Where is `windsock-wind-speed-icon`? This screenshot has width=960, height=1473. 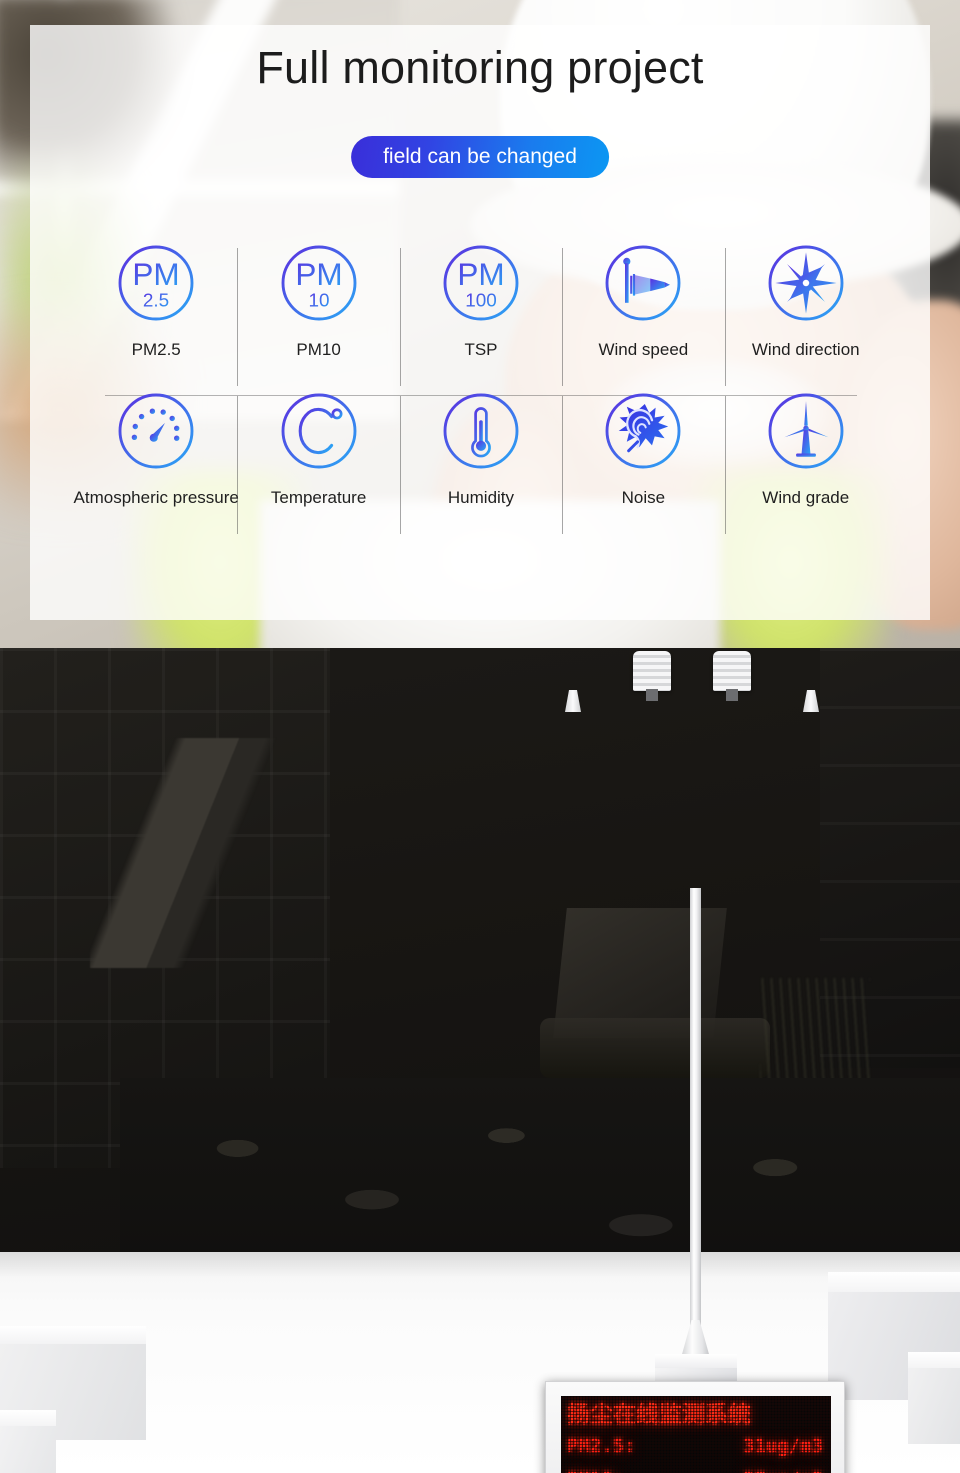
windsock-wind-speed-icon is located at coordinates (643, 283).